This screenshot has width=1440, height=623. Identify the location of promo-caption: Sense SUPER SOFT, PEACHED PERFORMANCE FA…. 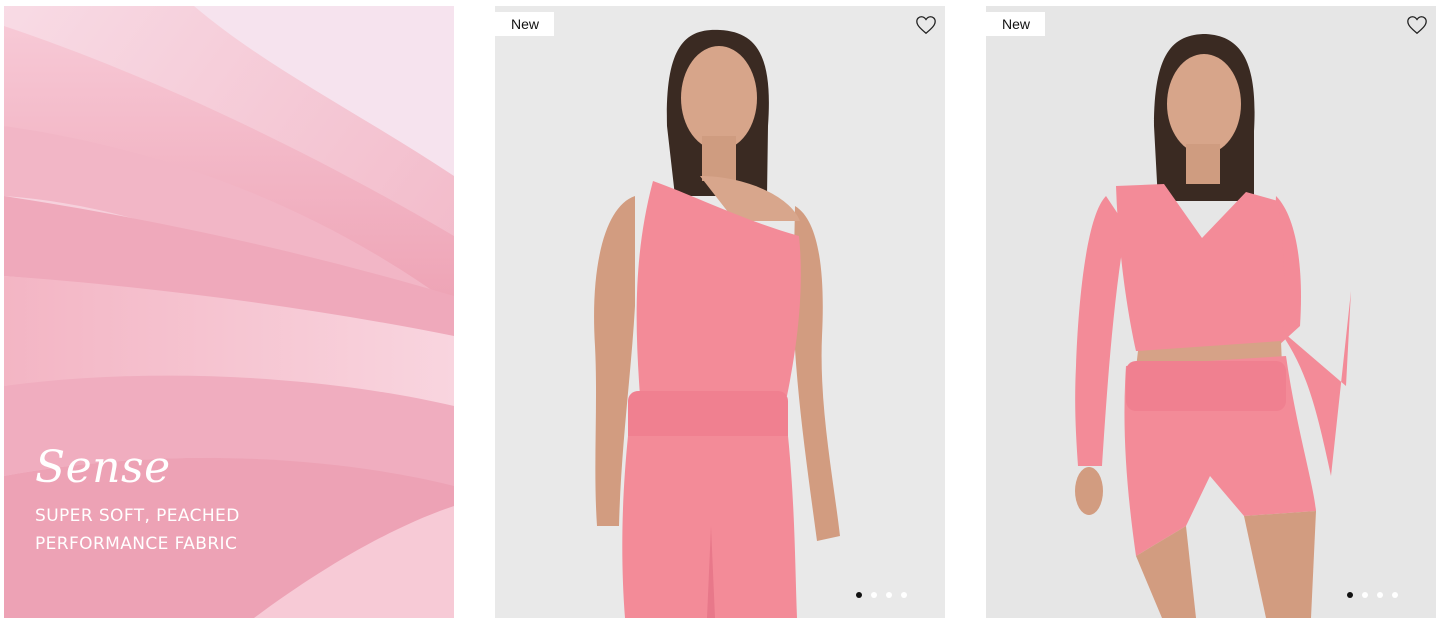
(155, 500).